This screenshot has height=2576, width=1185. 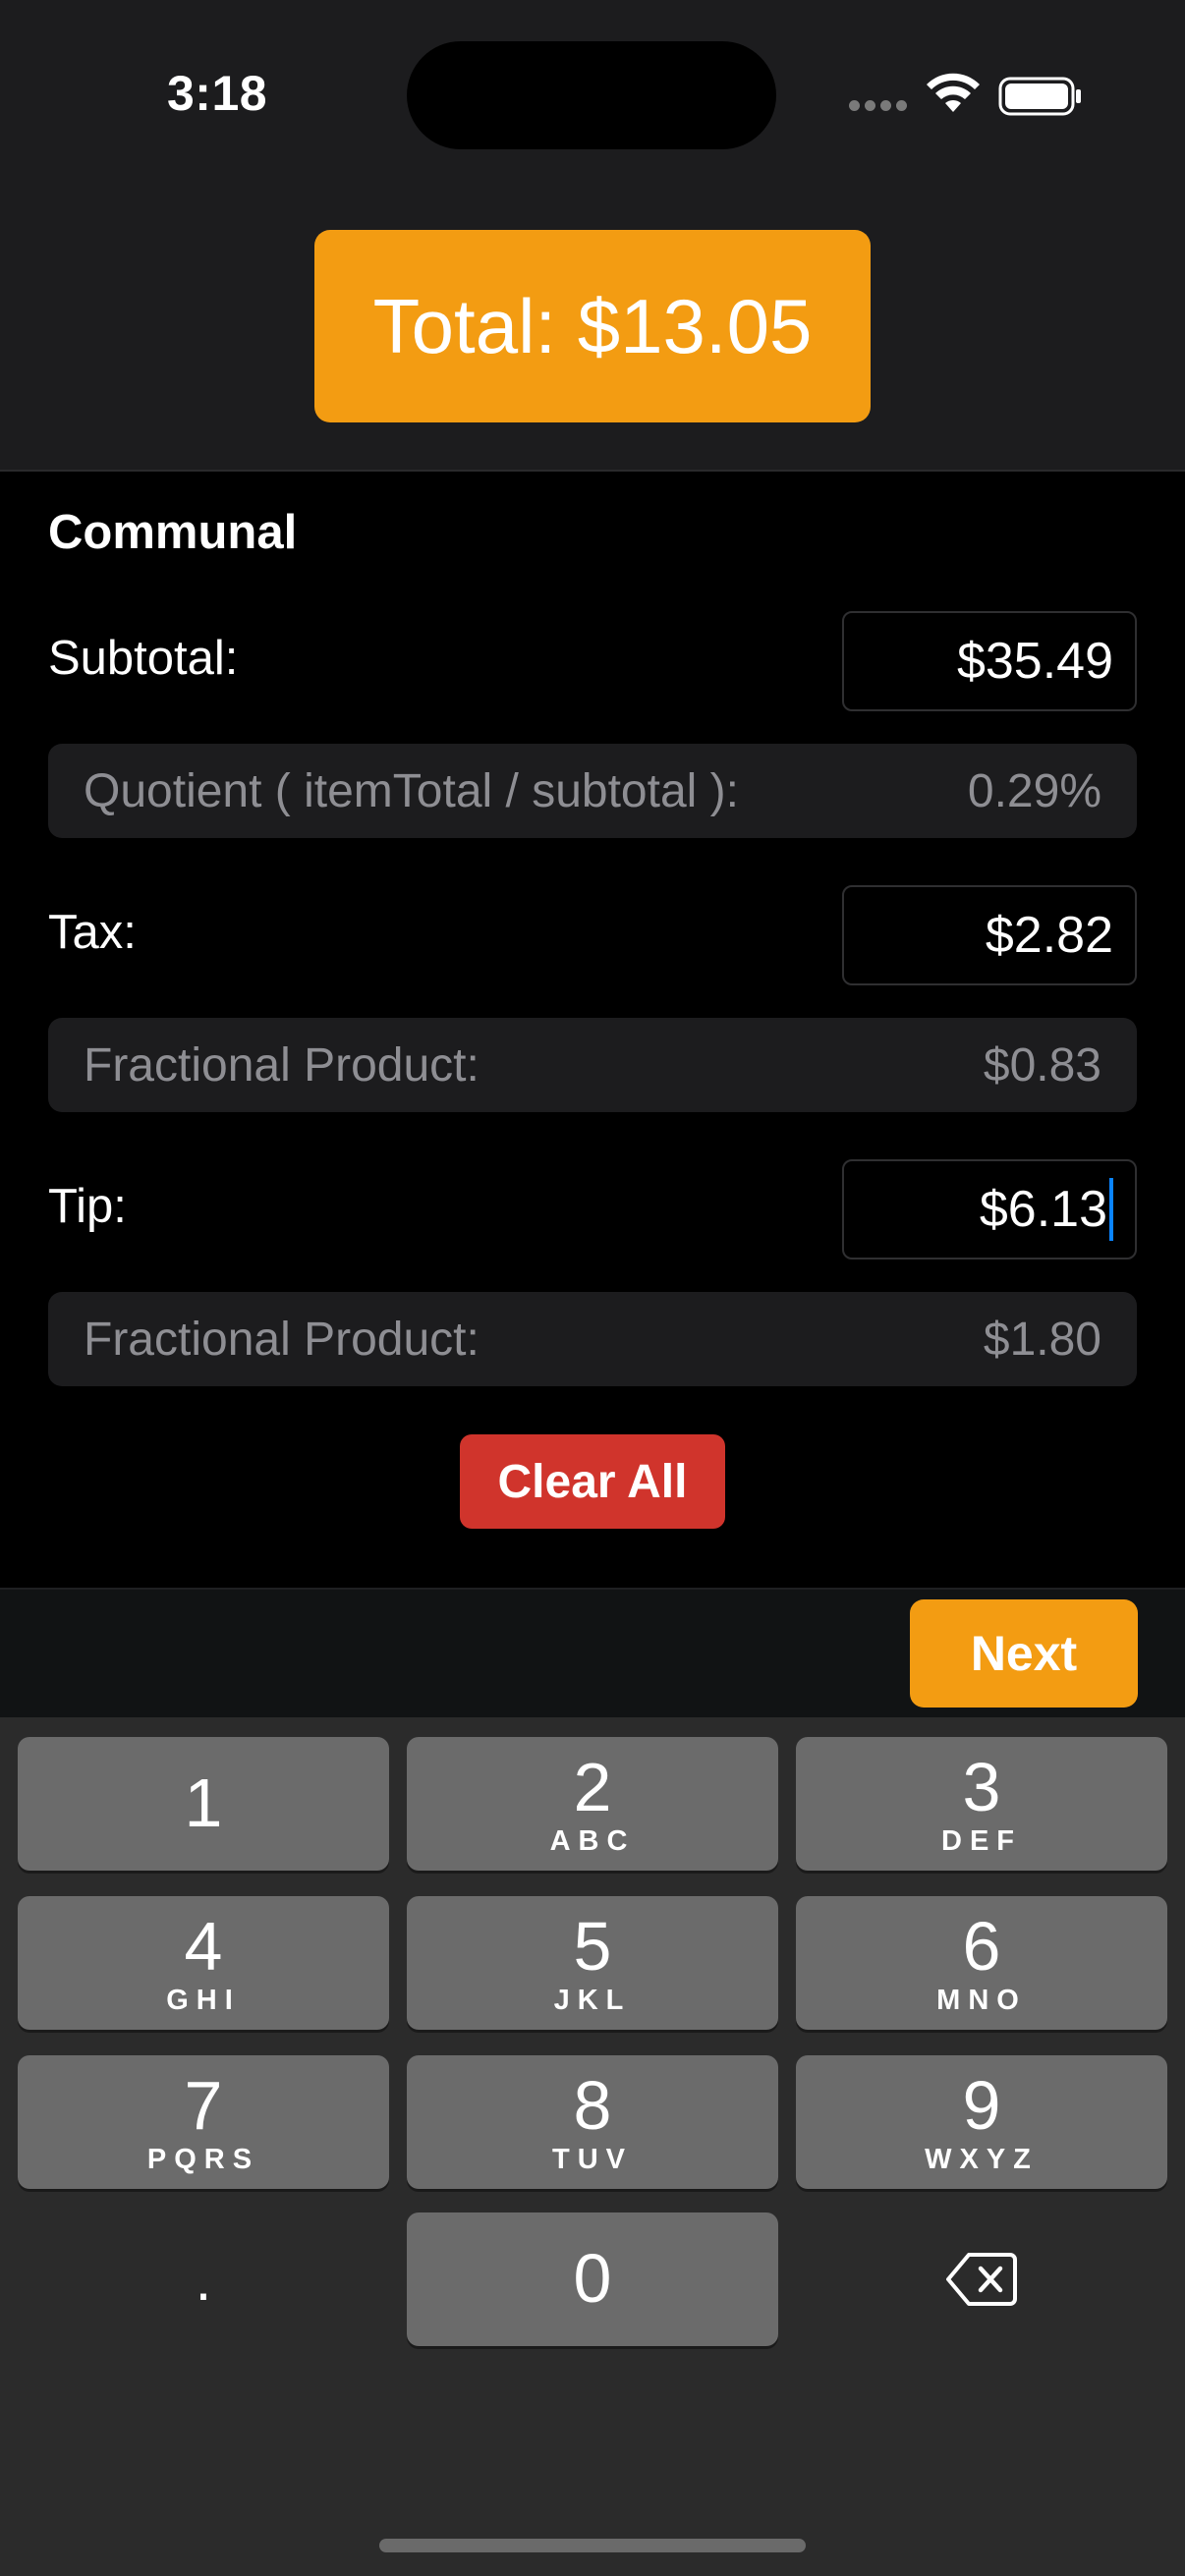 What do you see at coordinates (88, 1206) in the screenshot?
I see `tip-label: Tip:` at bounding box center [88, 1206].